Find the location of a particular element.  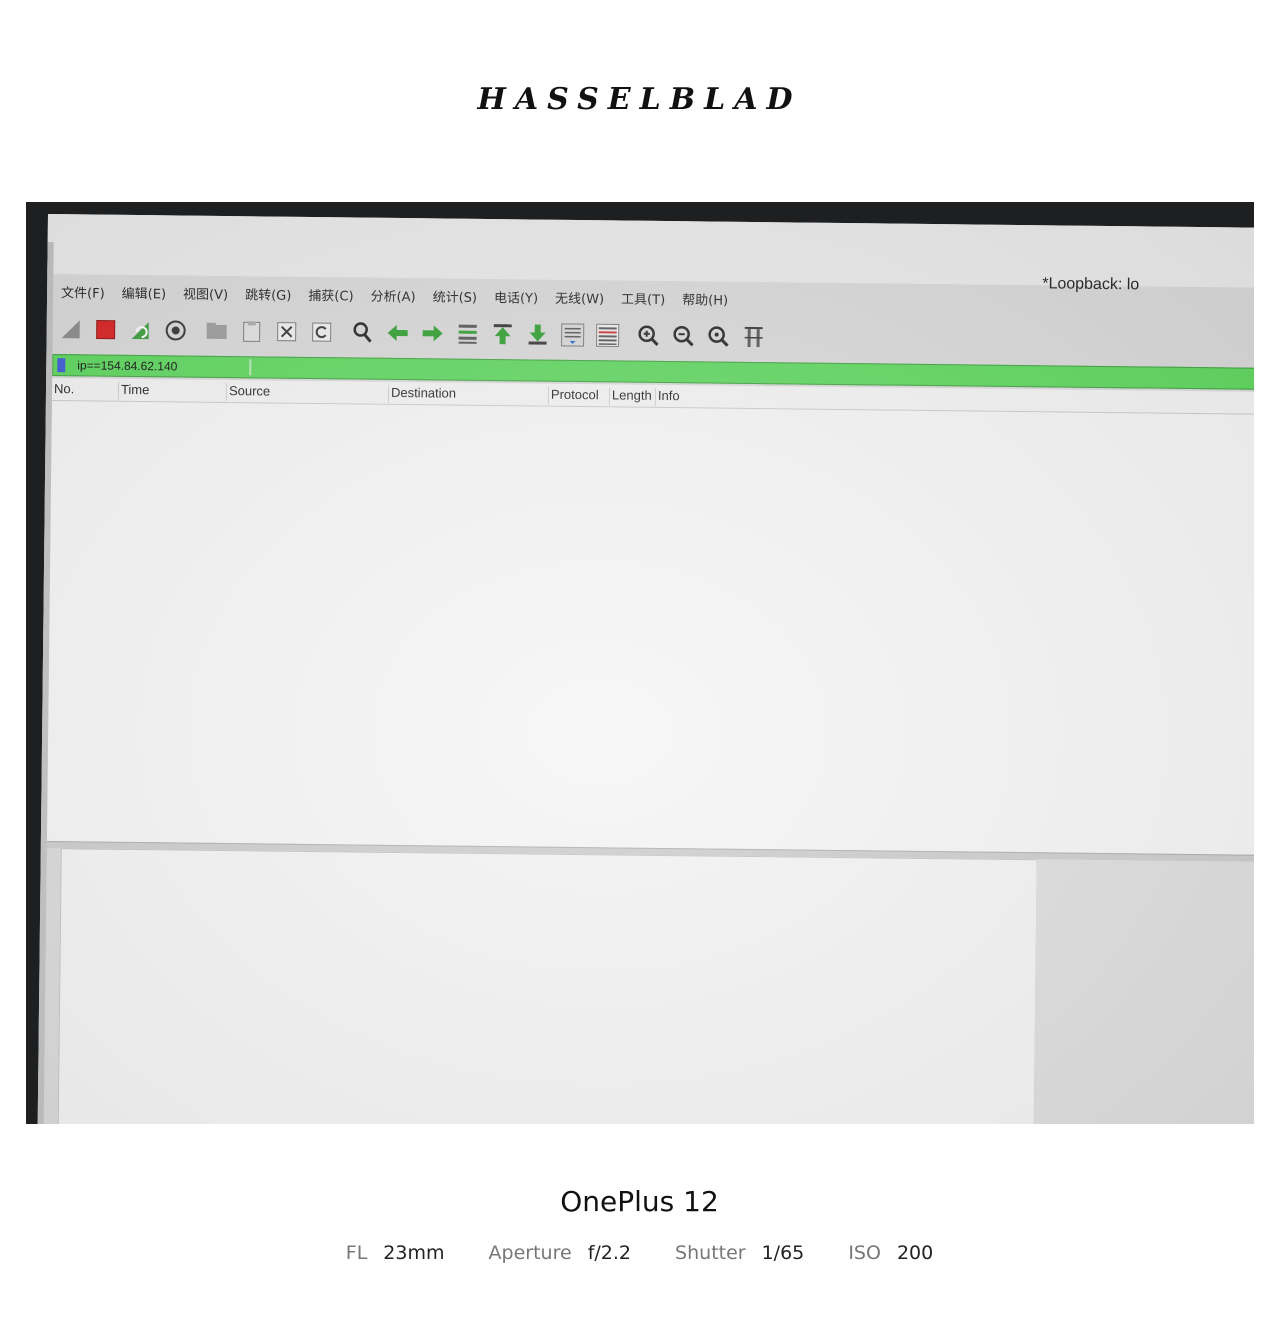

menu-capture: 捕获(C) is located at coordinates (330, 296).